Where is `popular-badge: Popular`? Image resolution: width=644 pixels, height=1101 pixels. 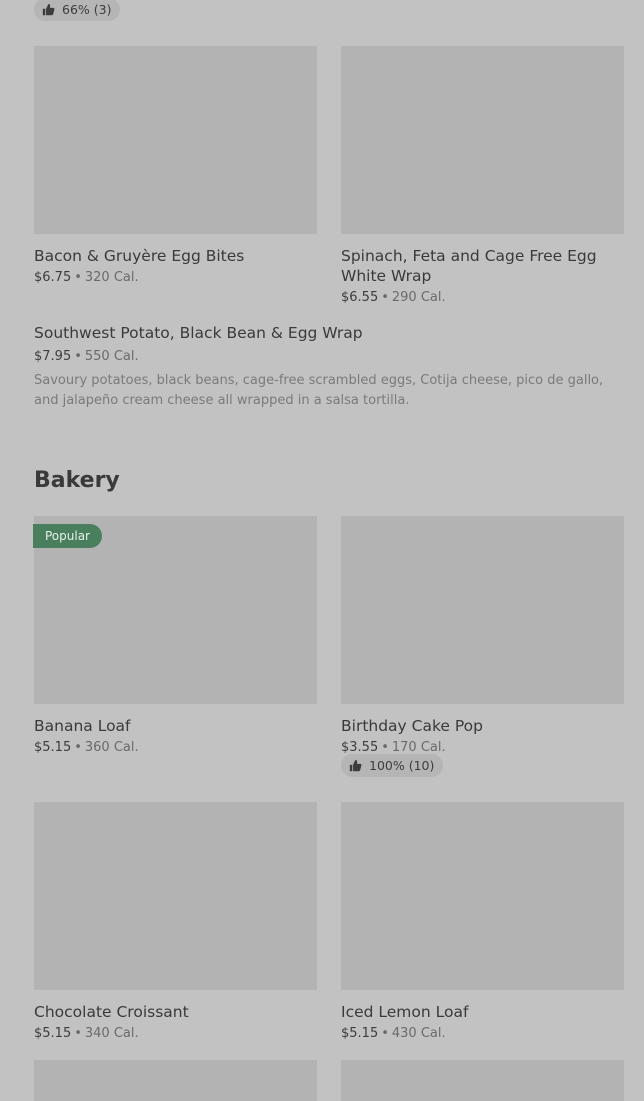
popular-badge: Popular is located at coordinates (67, 536).